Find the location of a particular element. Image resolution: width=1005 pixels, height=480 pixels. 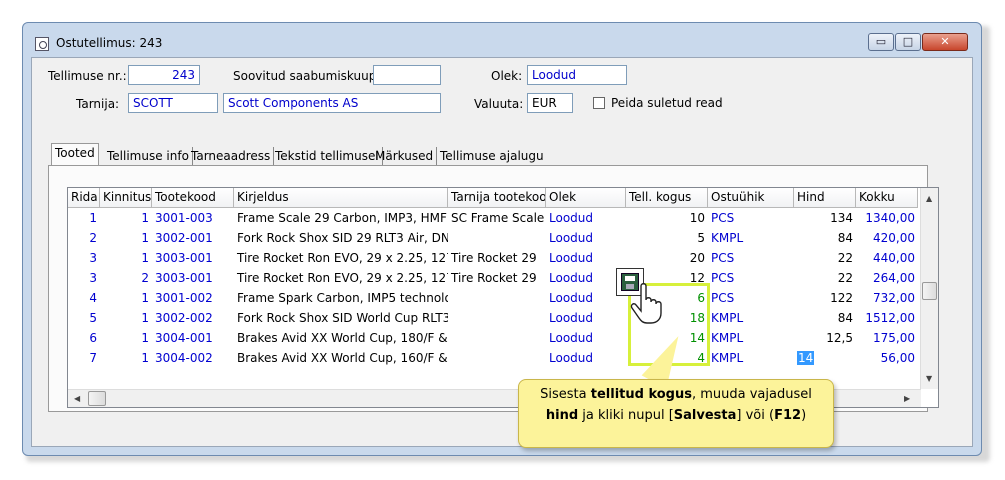

column-header: Tarnija tootekood is located at coordinates (497, 198).